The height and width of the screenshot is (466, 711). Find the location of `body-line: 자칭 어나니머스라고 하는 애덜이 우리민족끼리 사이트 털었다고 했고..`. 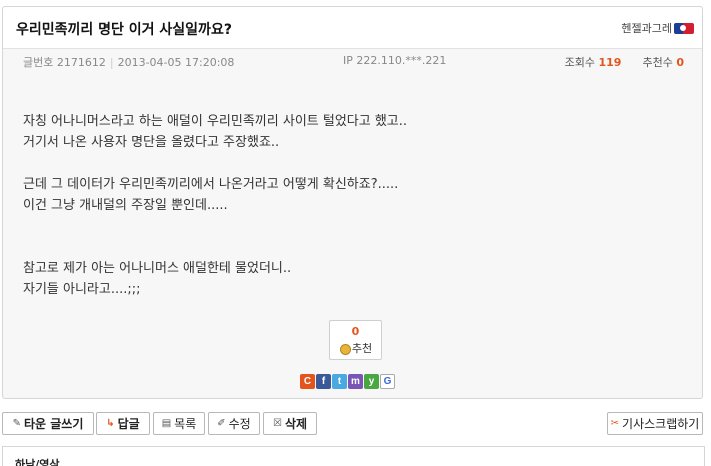

body-line: 자칭 어나니머스라고 하는 애덜이 우리민족끼리 사이트 털었다고 했고.. is located at coordinates (215, 121).